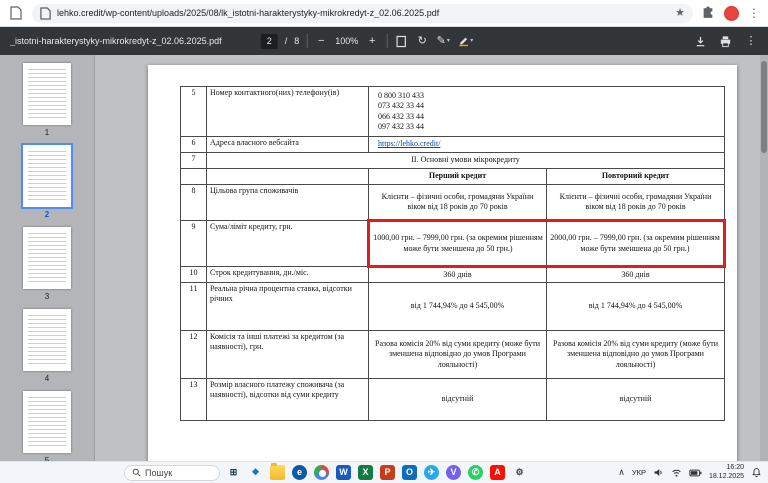  Describe the element at coordinates (726, 473) in the screenshot. I see `taskbar-clock: 16:20 18.12.2025` at that location.